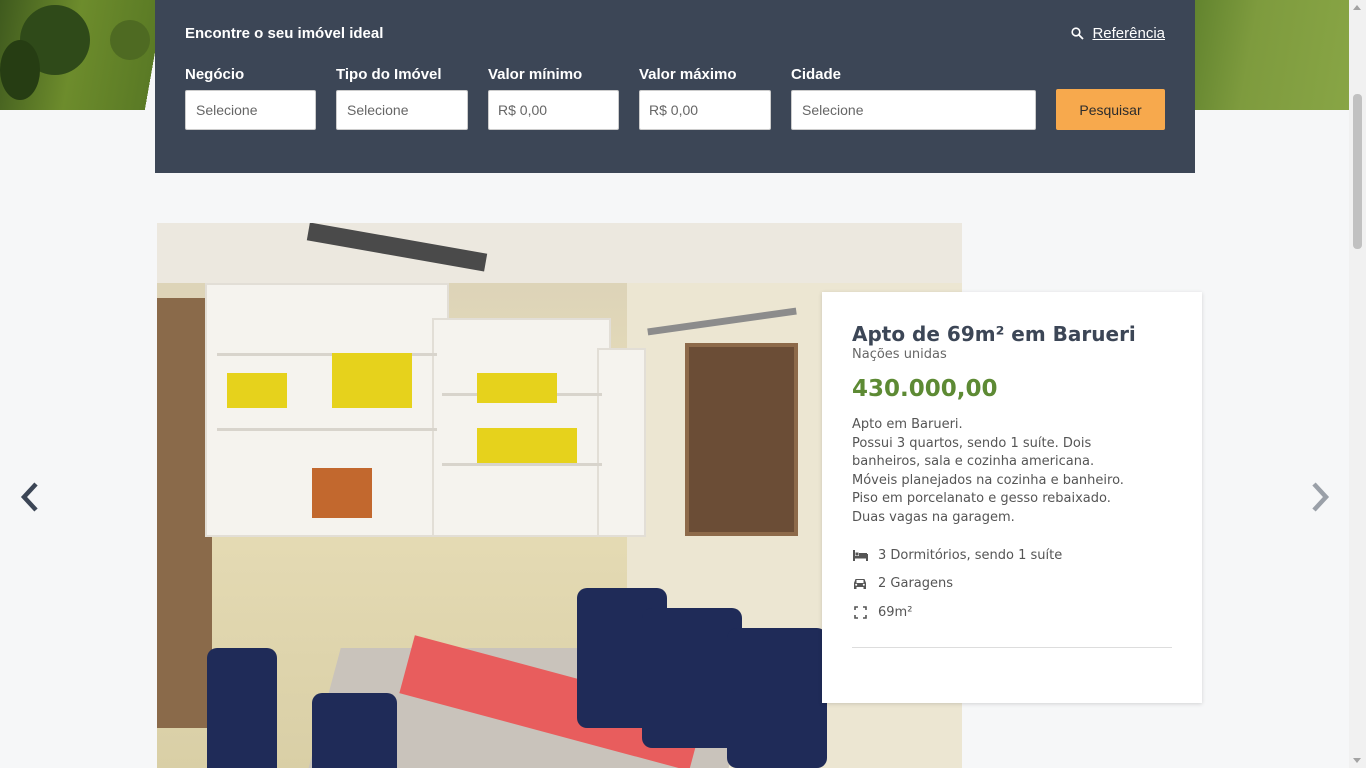 Image resolution: width=1366 pixels, height=768 pixels. Describe the element at coordinates (860, 612) in the screenshot. I see `expand-icon` at that location.